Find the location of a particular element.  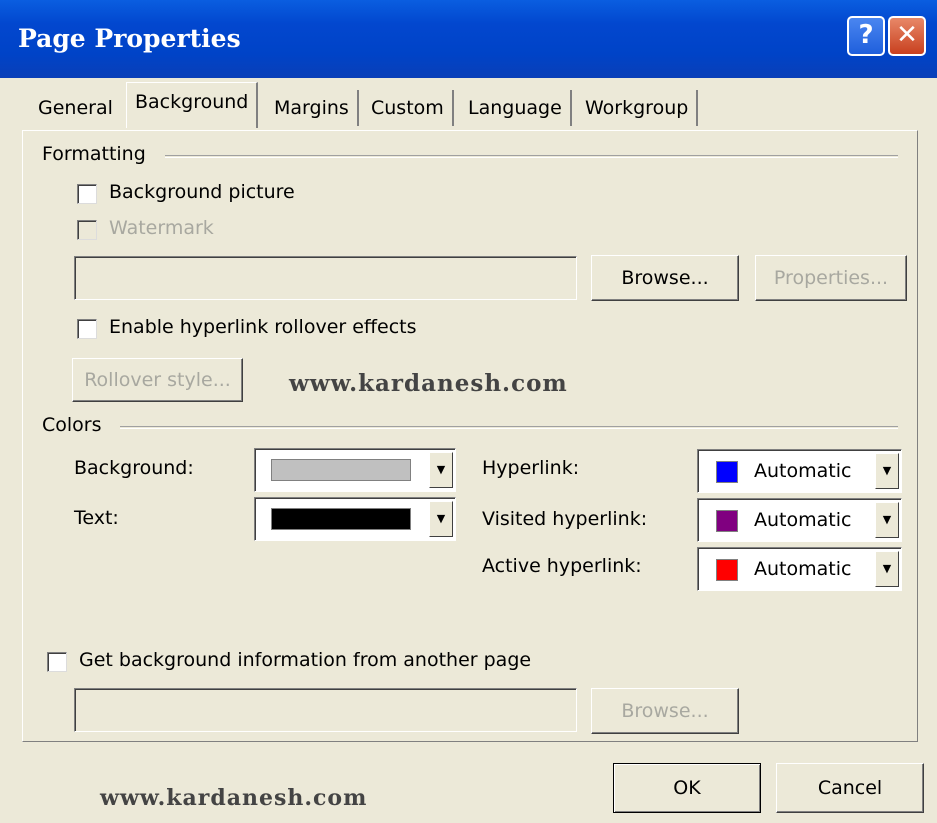

active-hyperlink-swatch is located at coordinates (727, 570).